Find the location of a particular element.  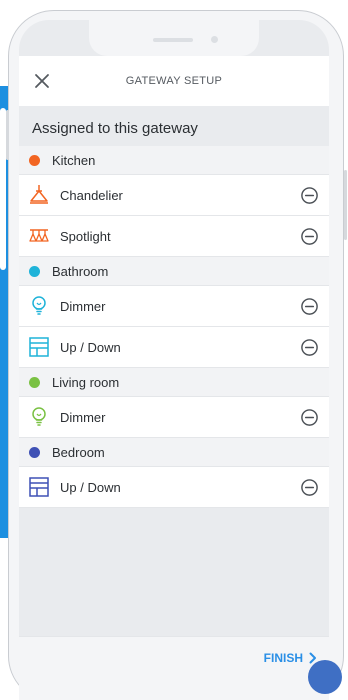

device-row: Spotlight is located at coordinates (174, 236).